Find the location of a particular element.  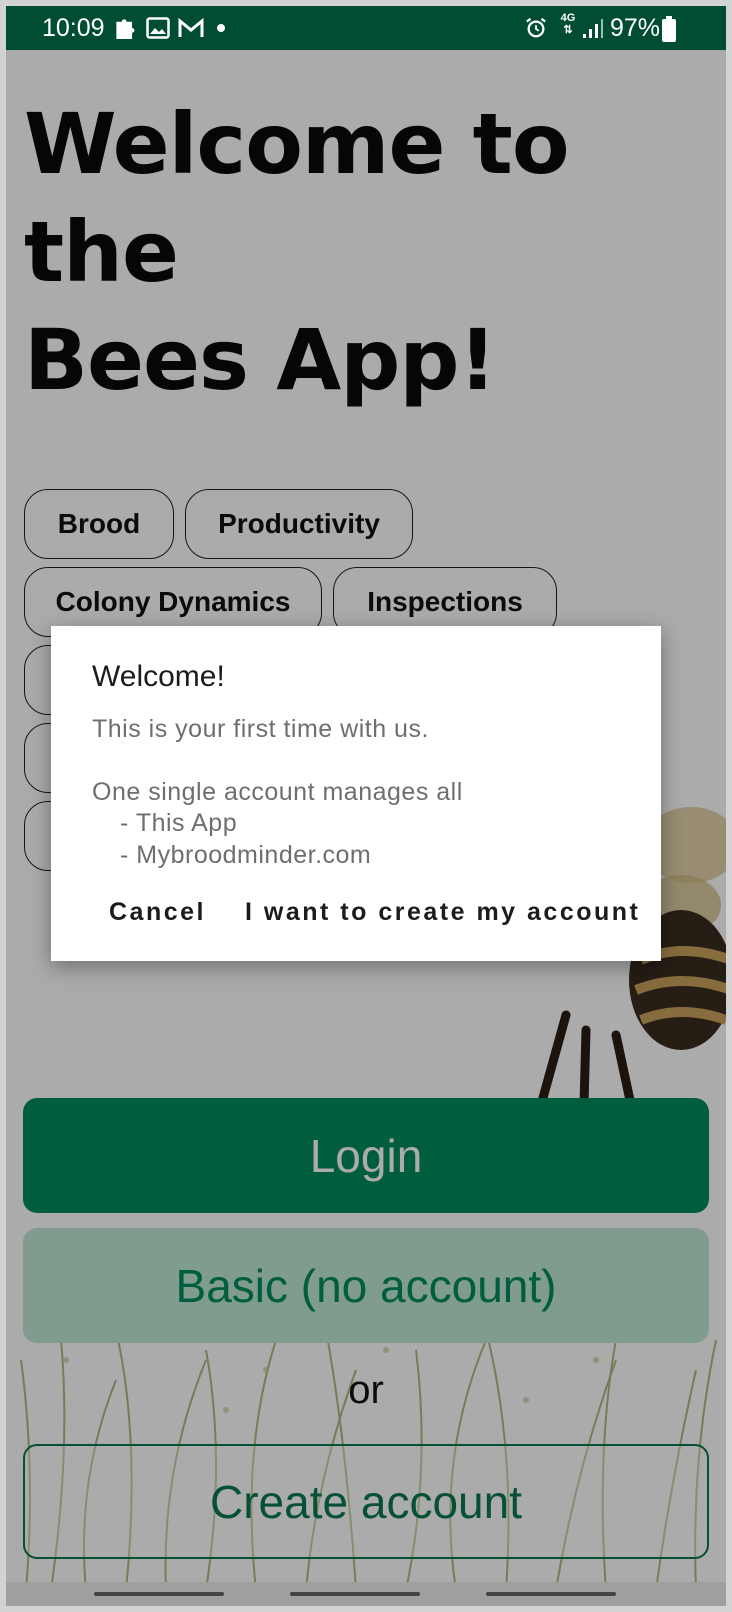

dialog-line-first-time: This is your first time with us. is located at coordinates (260, 729).